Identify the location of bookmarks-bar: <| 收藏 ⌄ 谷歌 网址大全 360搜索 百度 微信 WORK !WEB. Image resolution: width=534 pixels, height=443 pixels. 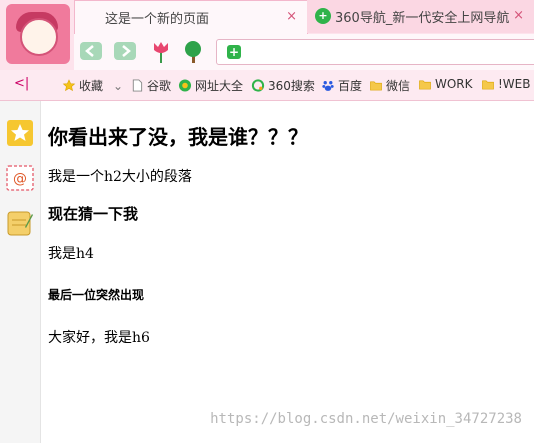
(267, 85).